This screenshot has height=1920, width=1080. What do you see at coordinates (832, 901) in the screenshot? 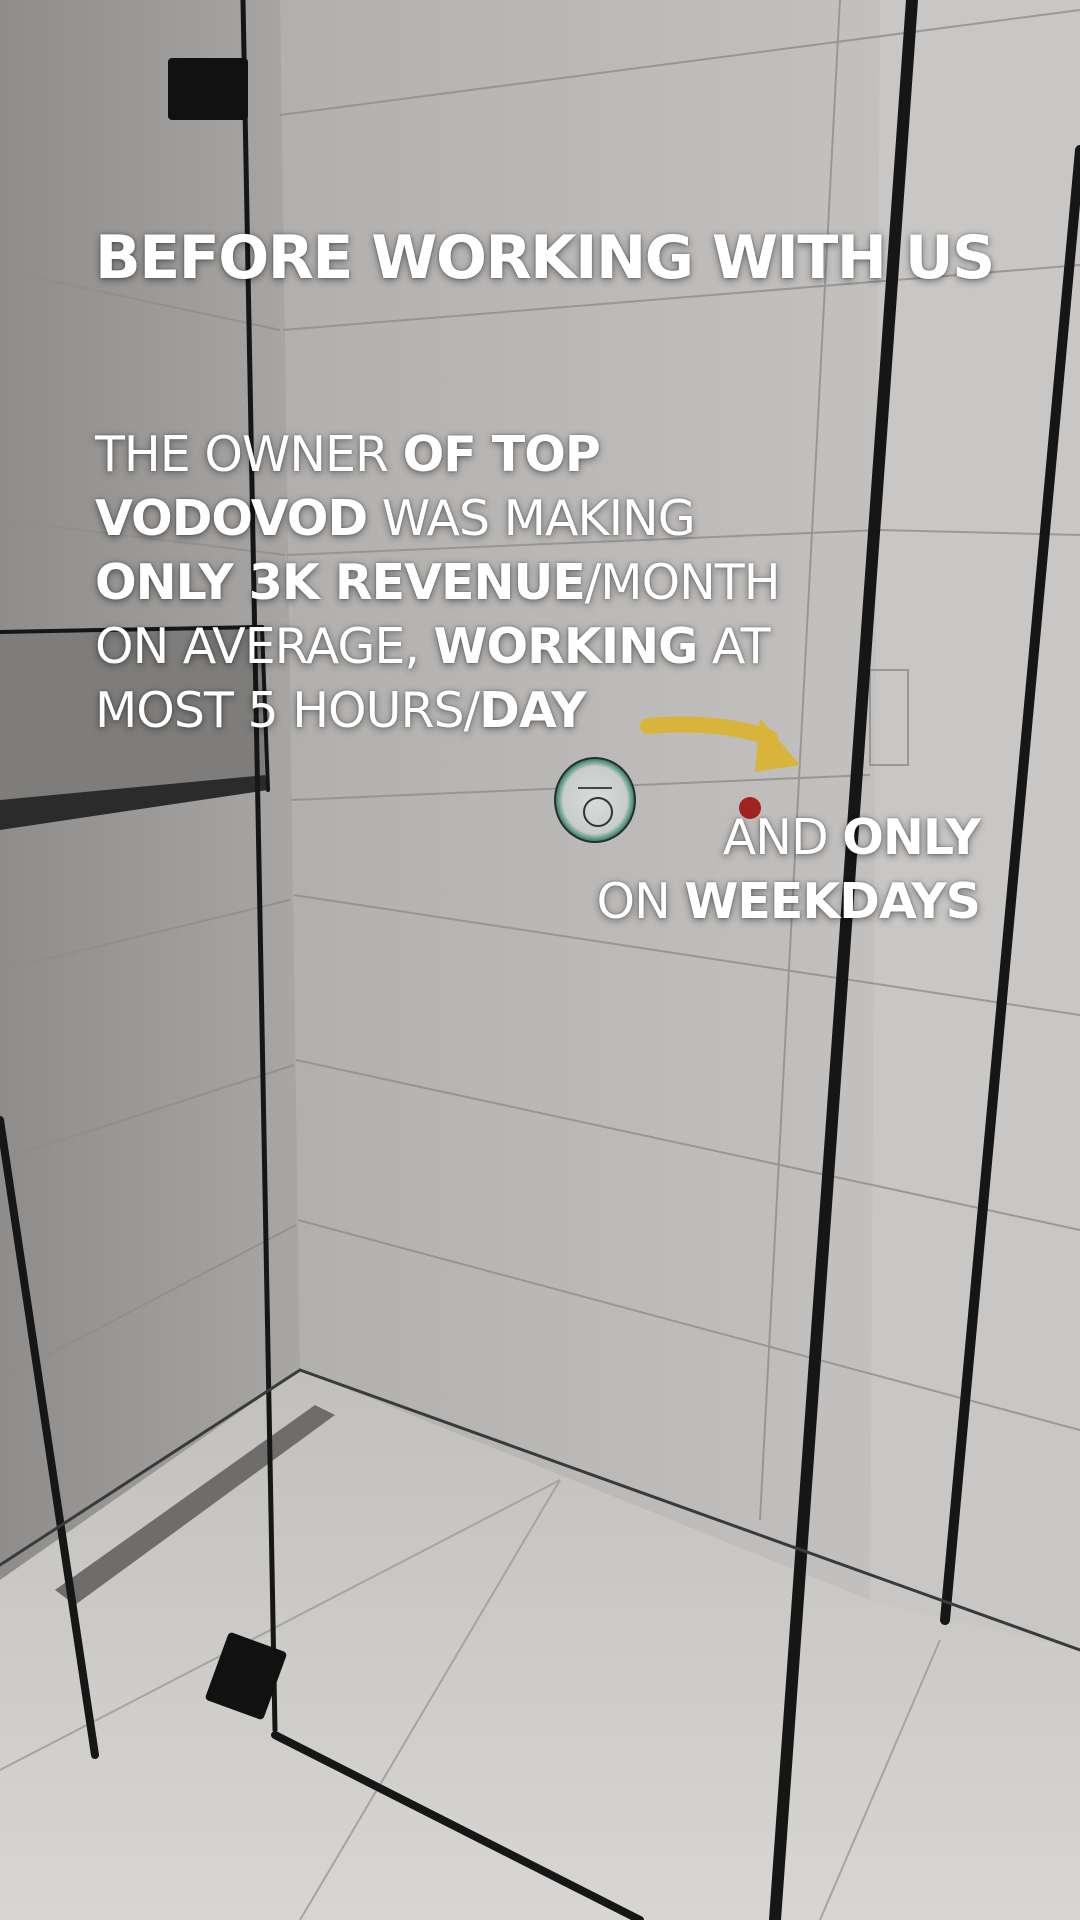
I see `text-fragment-bold: WEEKDAYS` at bounding box center [832, 901].